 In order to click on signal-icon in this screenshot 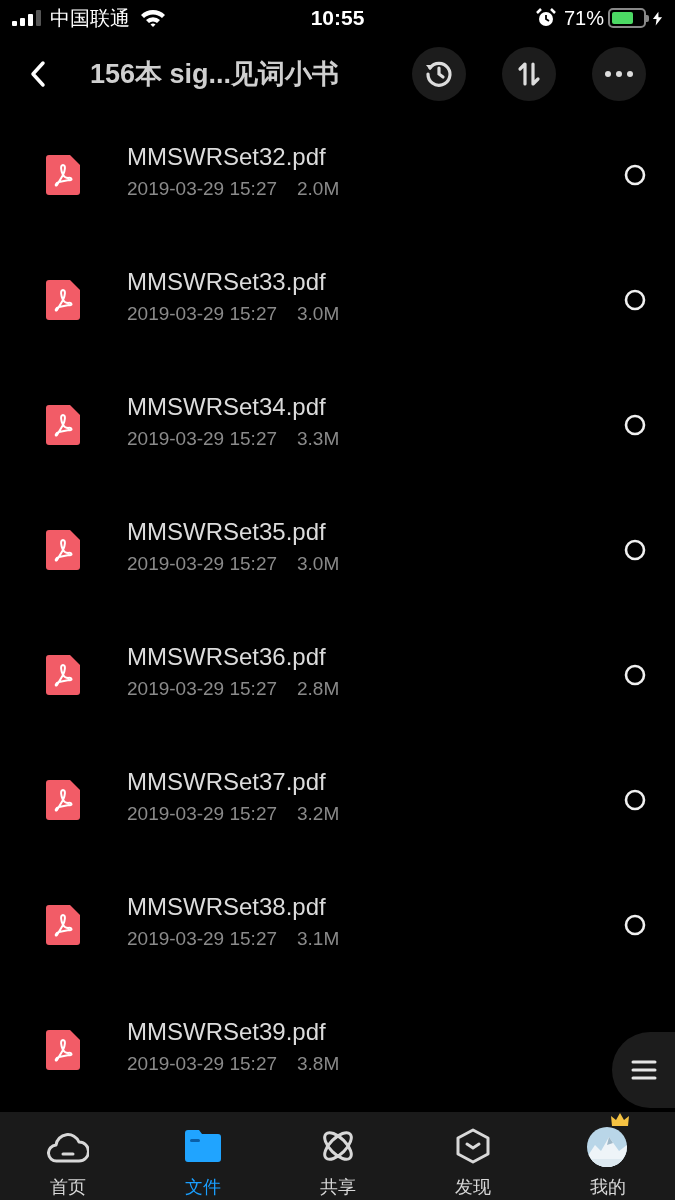, I will do `click(27, 18)`.